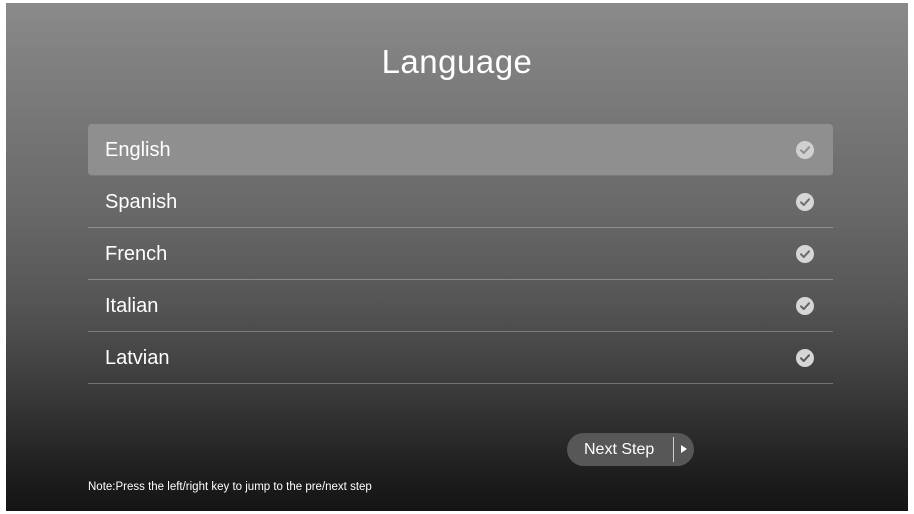 This screenshot has width=914, height=514. What do you see at coordinates (132, 306) in the screenshot?
I see `language-item-label: Italian` at bounding box center [132, 306].